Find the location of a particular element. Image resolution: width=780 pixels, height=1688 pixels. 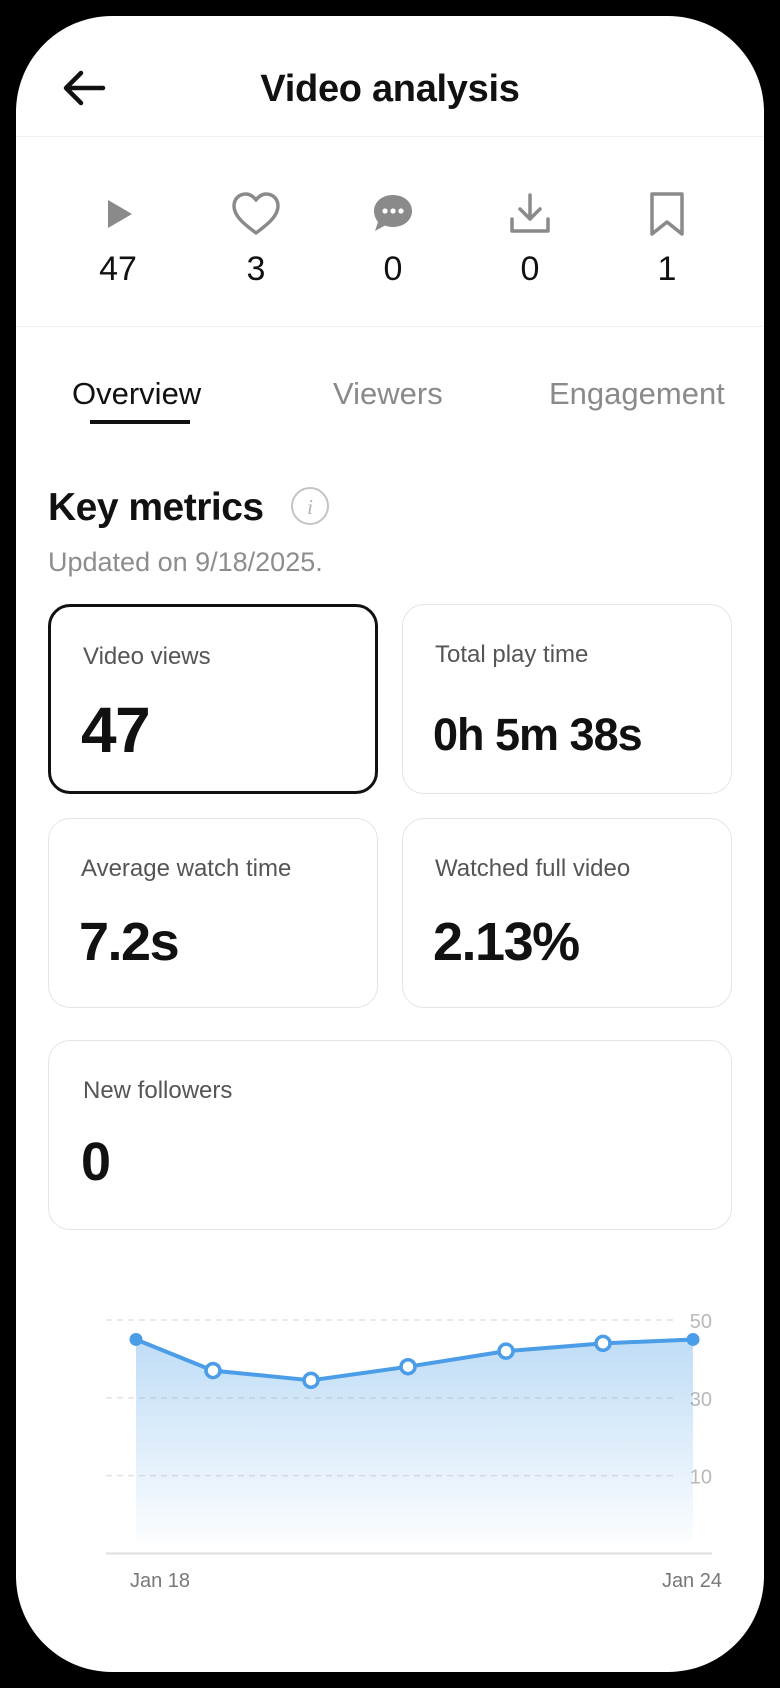

stat-comments-value: 0 is located at coordinates (393, 269).